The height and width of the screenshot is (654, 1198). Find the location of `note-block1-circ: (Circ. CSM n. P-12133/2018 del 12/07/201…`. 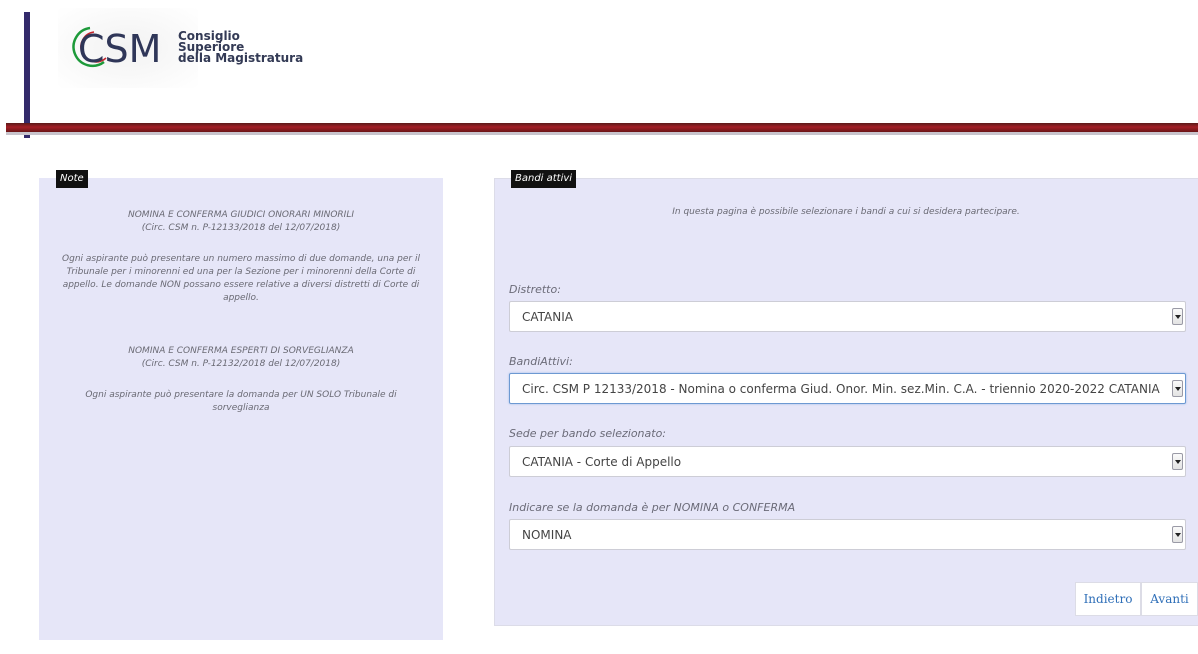

note-block1-circ: (Circ. CSM n. P-12133/2018 del 12/07/201… is located at coordinates (241, 228).